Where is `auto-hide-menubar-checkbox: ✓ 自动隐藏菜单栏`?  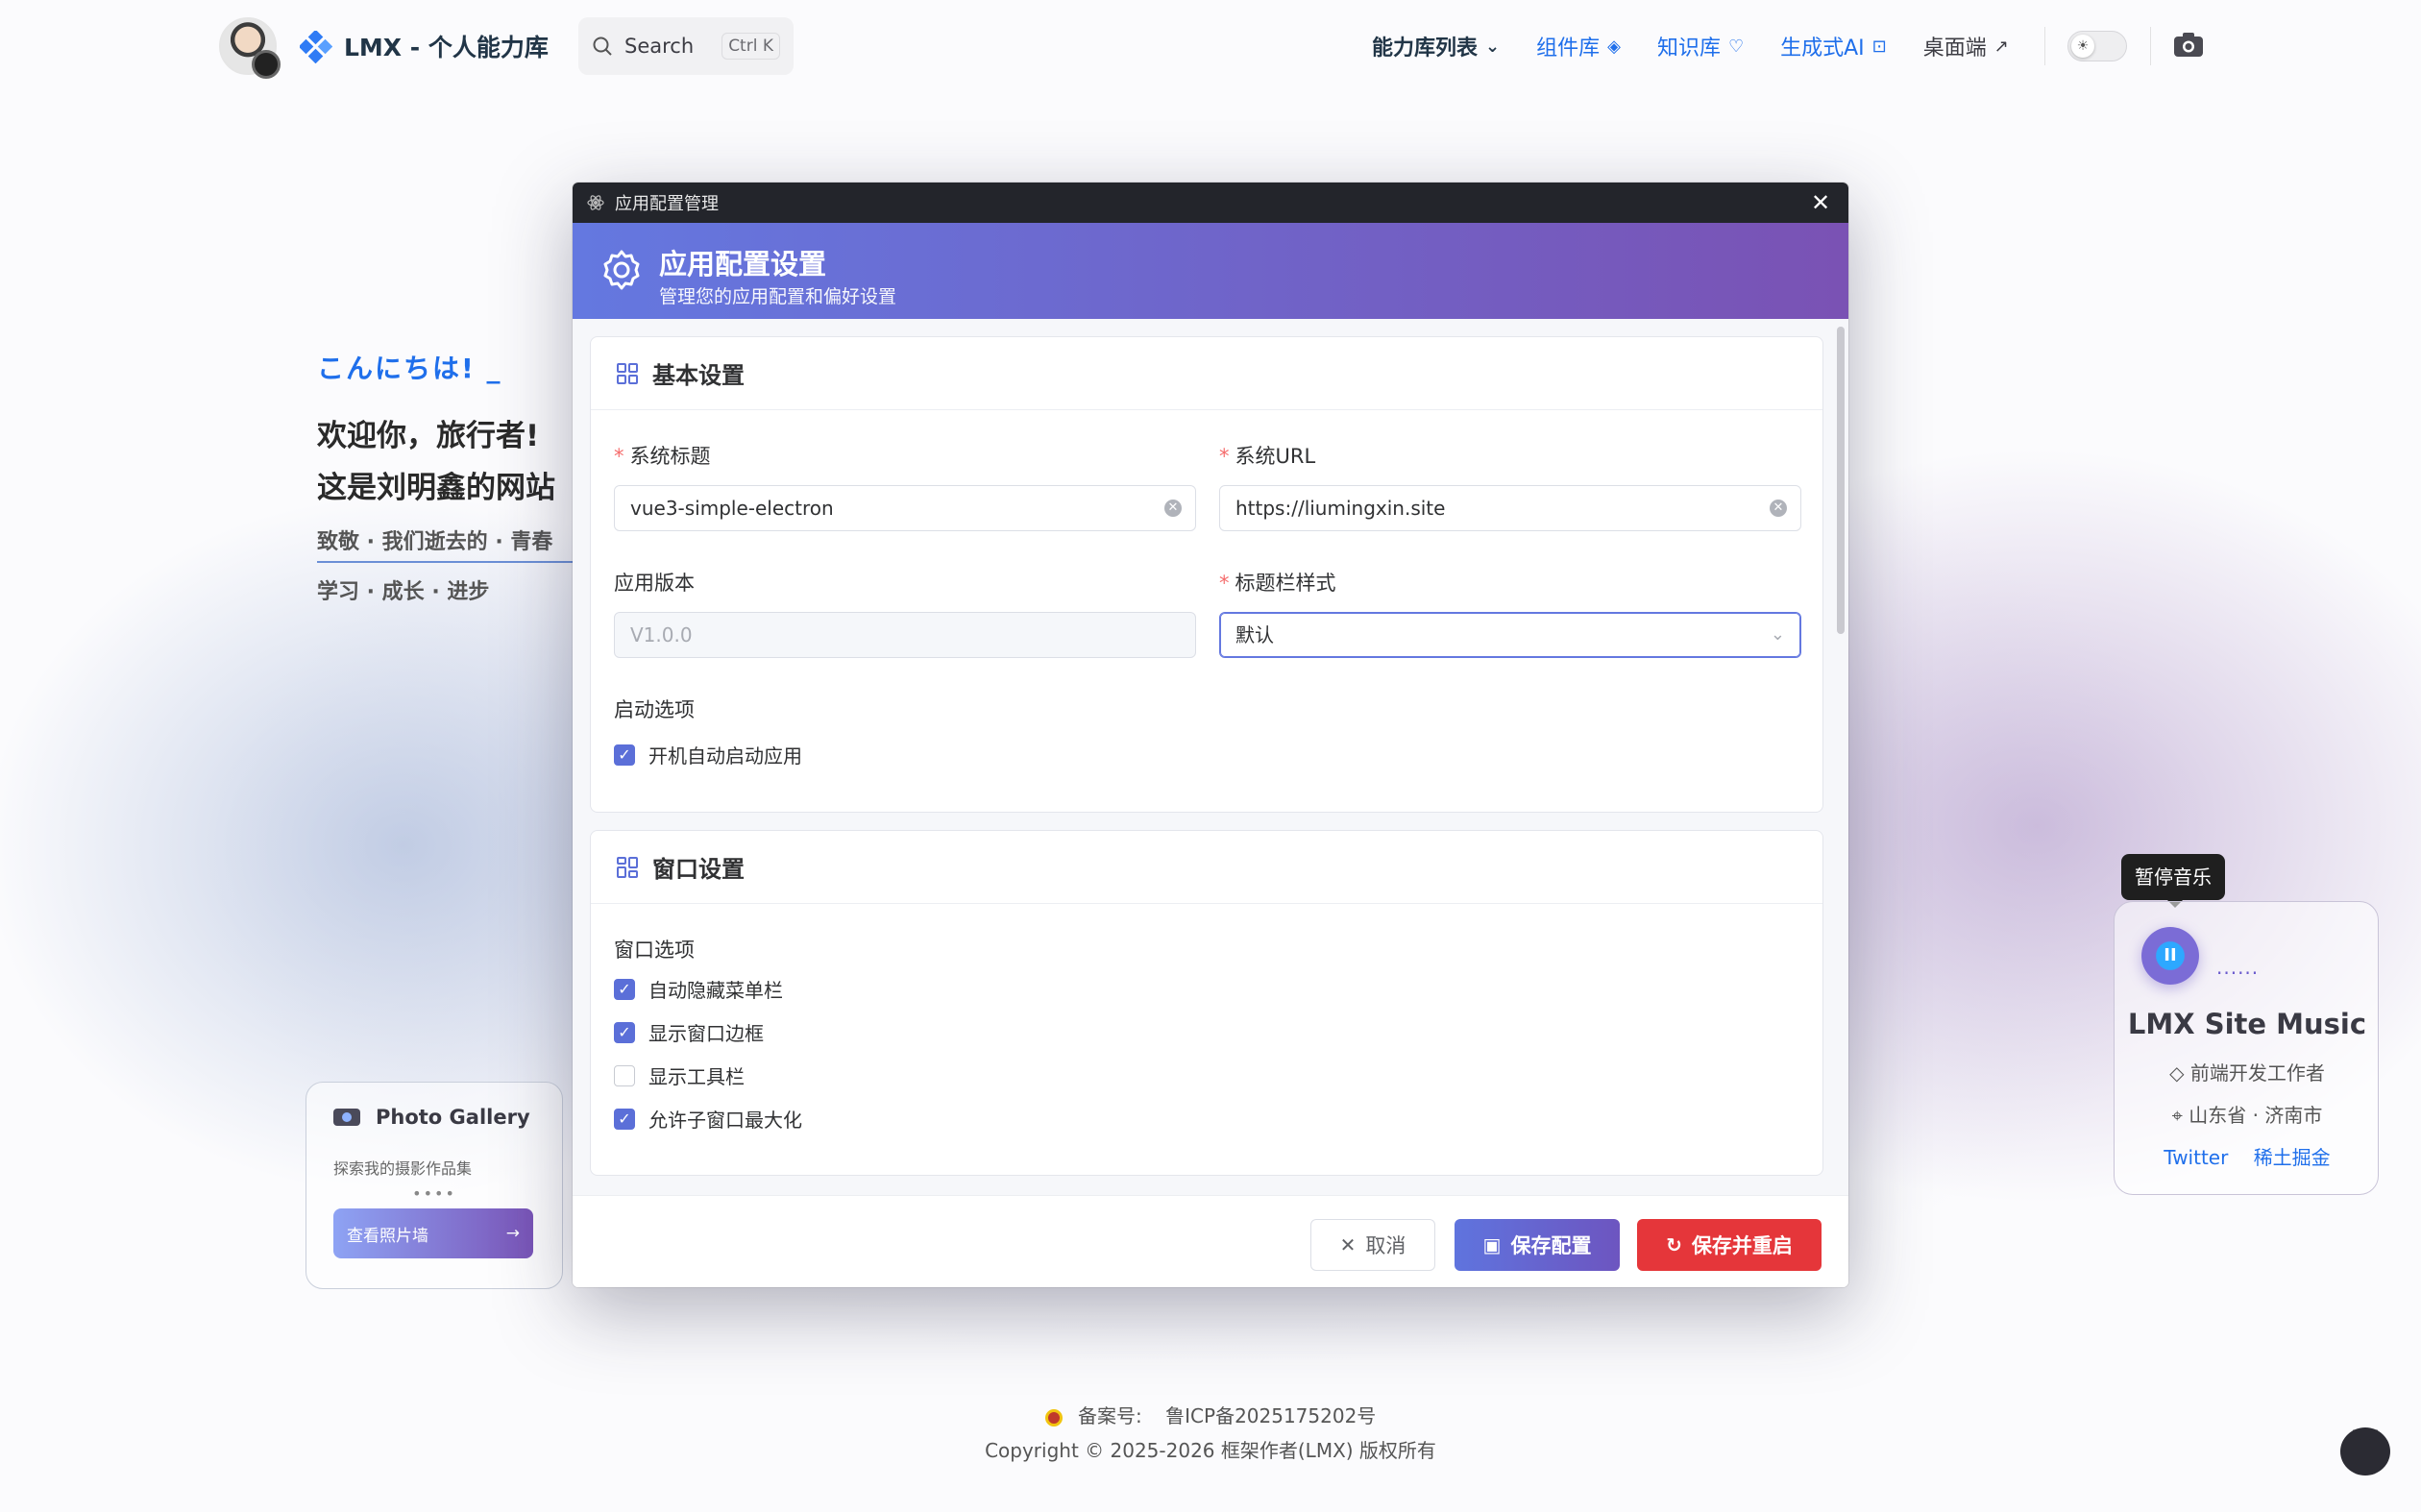
auto-hide-menubar-checkbox: ✓ 自动隐藏菜单栏 is located at coordinates (698, 989).